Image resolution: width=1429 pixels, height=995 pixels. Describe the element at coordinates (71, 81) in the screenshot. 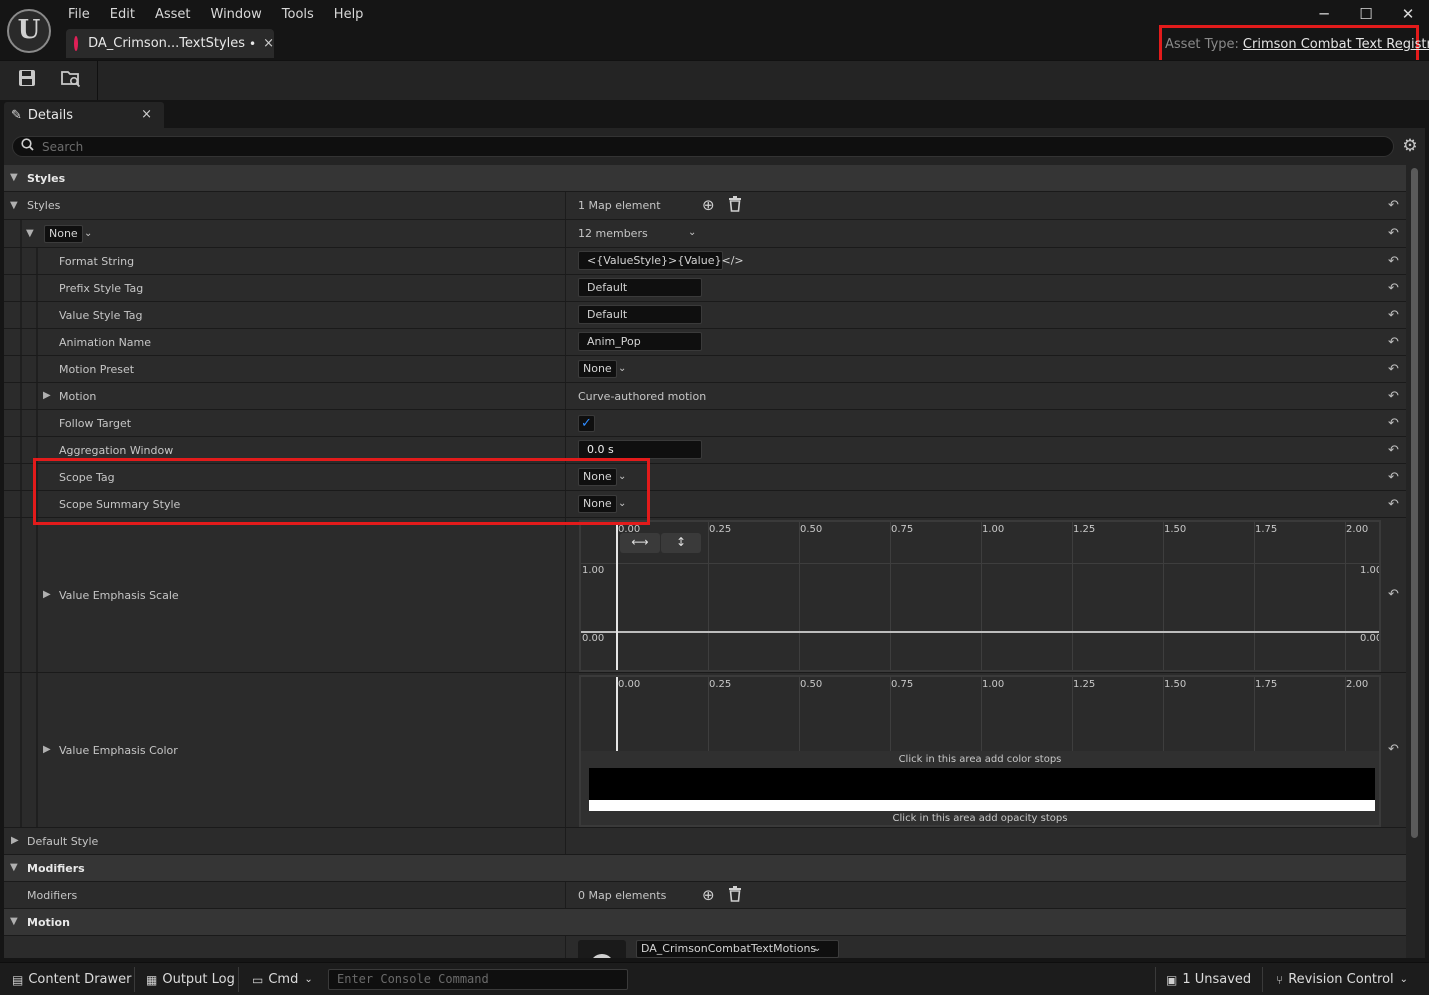

I see `browse-to-asset-icon` at that location.